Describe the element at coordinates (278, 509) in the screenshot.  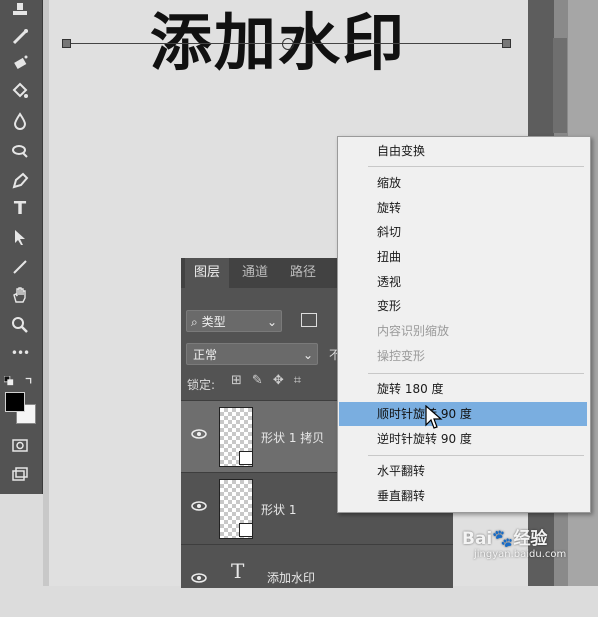
I see `layer-name: 形状 1` at that location.